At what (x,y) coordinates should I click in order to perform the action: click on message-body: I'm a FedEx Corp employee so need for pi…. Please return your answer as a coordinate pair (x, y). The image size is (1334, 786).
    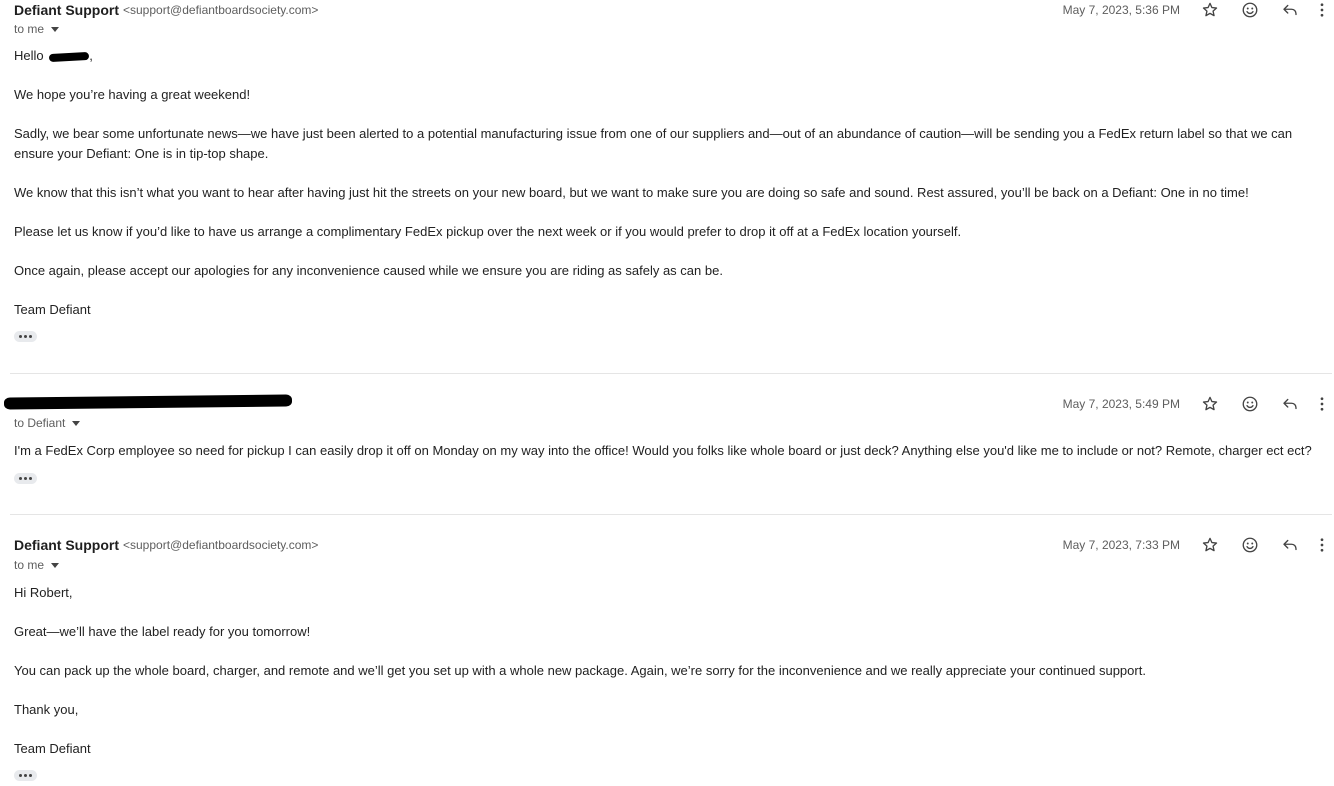
    Looking at the image, I should click on (673, 451).